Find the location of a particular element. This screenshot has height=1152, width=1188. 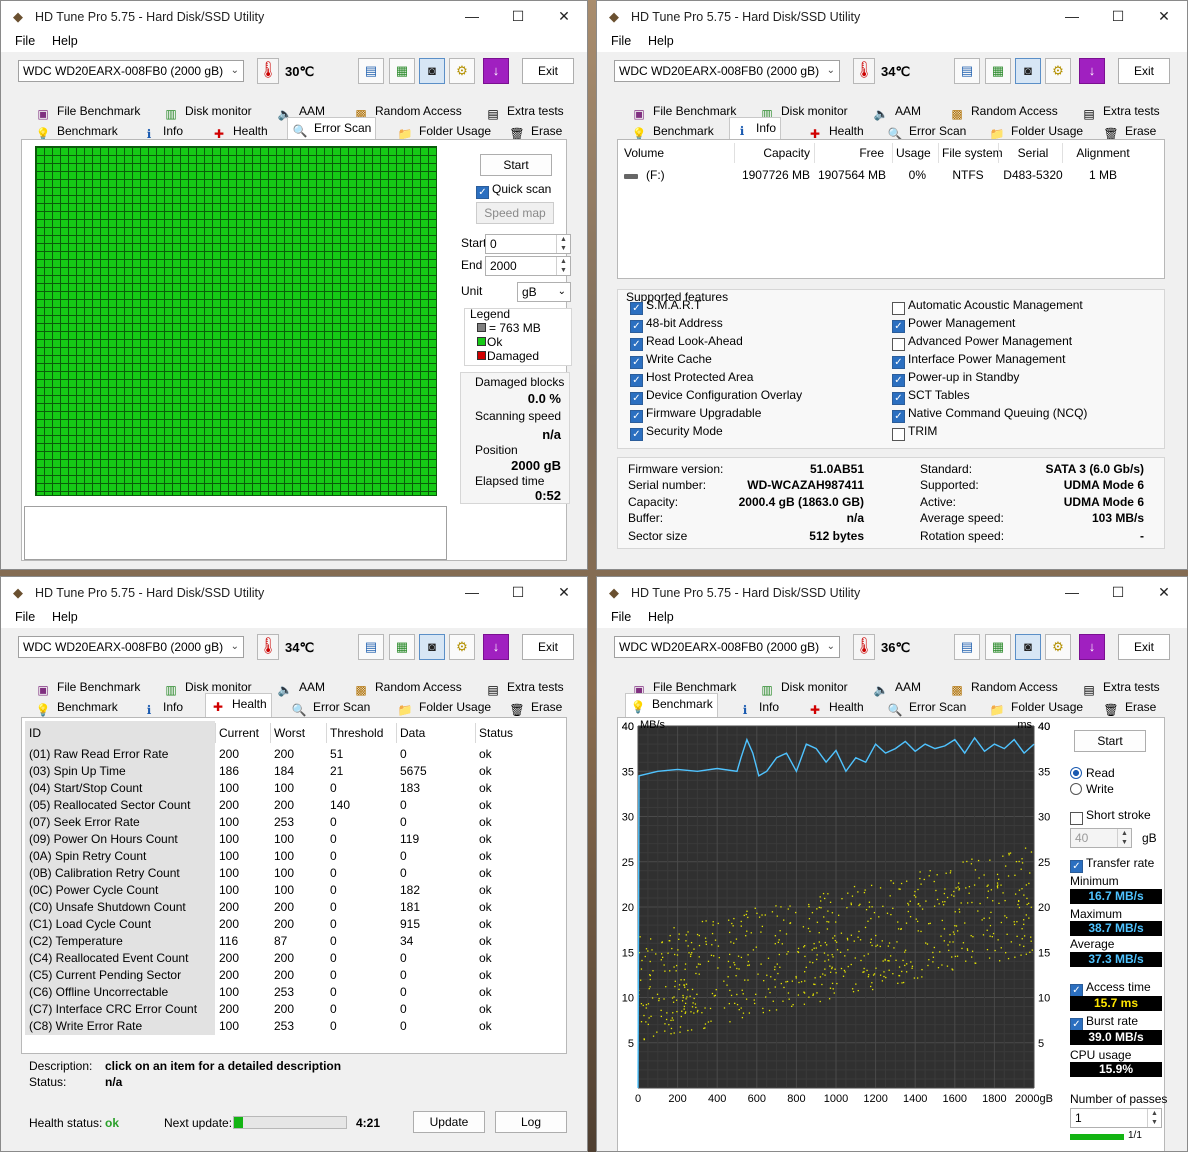

write-radio: Write is located at coordinates (1092, 789).